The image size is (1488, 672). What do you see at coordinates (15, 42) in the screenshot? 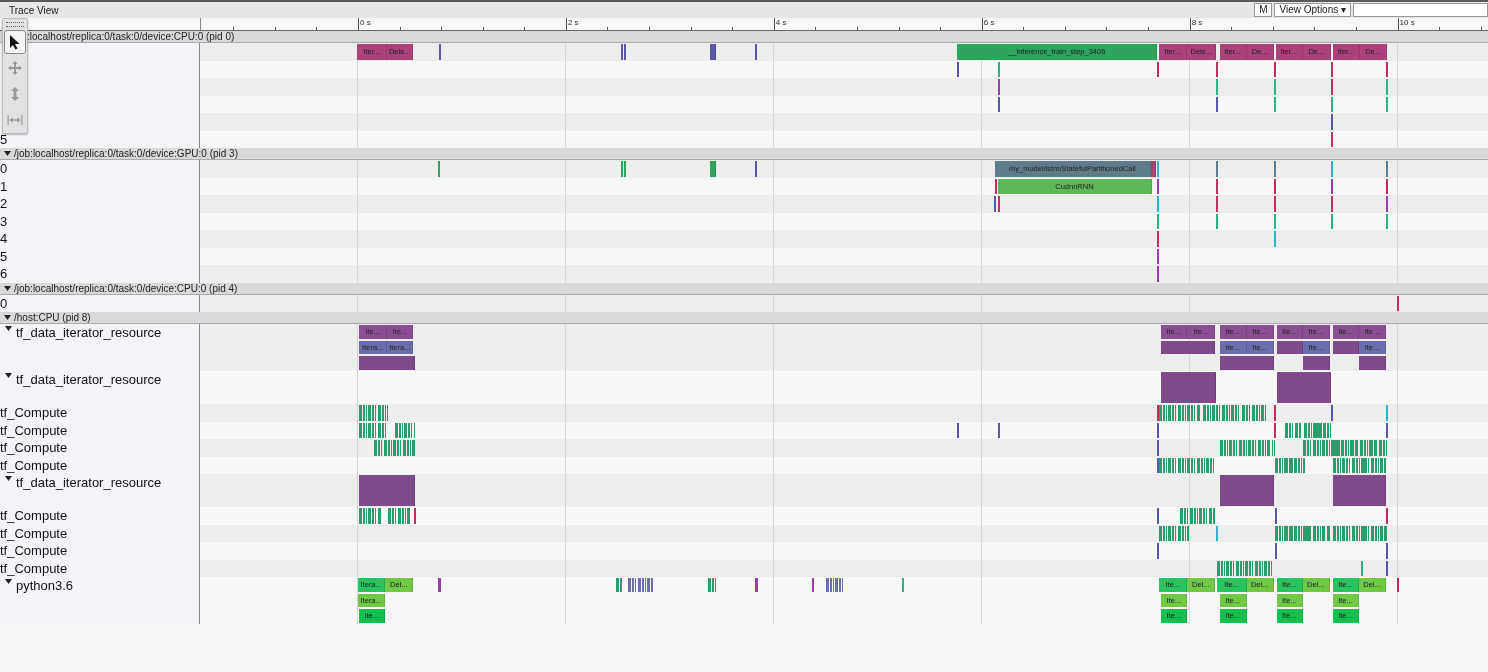
I see `select-tool-button` at bounding box center [15, 42].